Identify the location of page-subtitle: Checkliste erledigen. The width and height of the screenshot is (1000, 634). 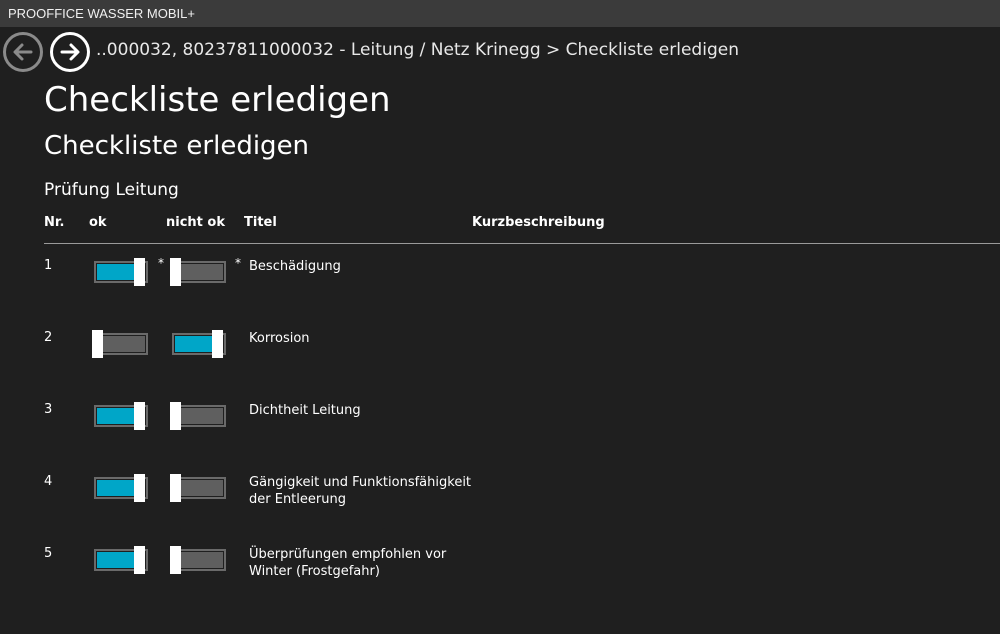
(177, 146).